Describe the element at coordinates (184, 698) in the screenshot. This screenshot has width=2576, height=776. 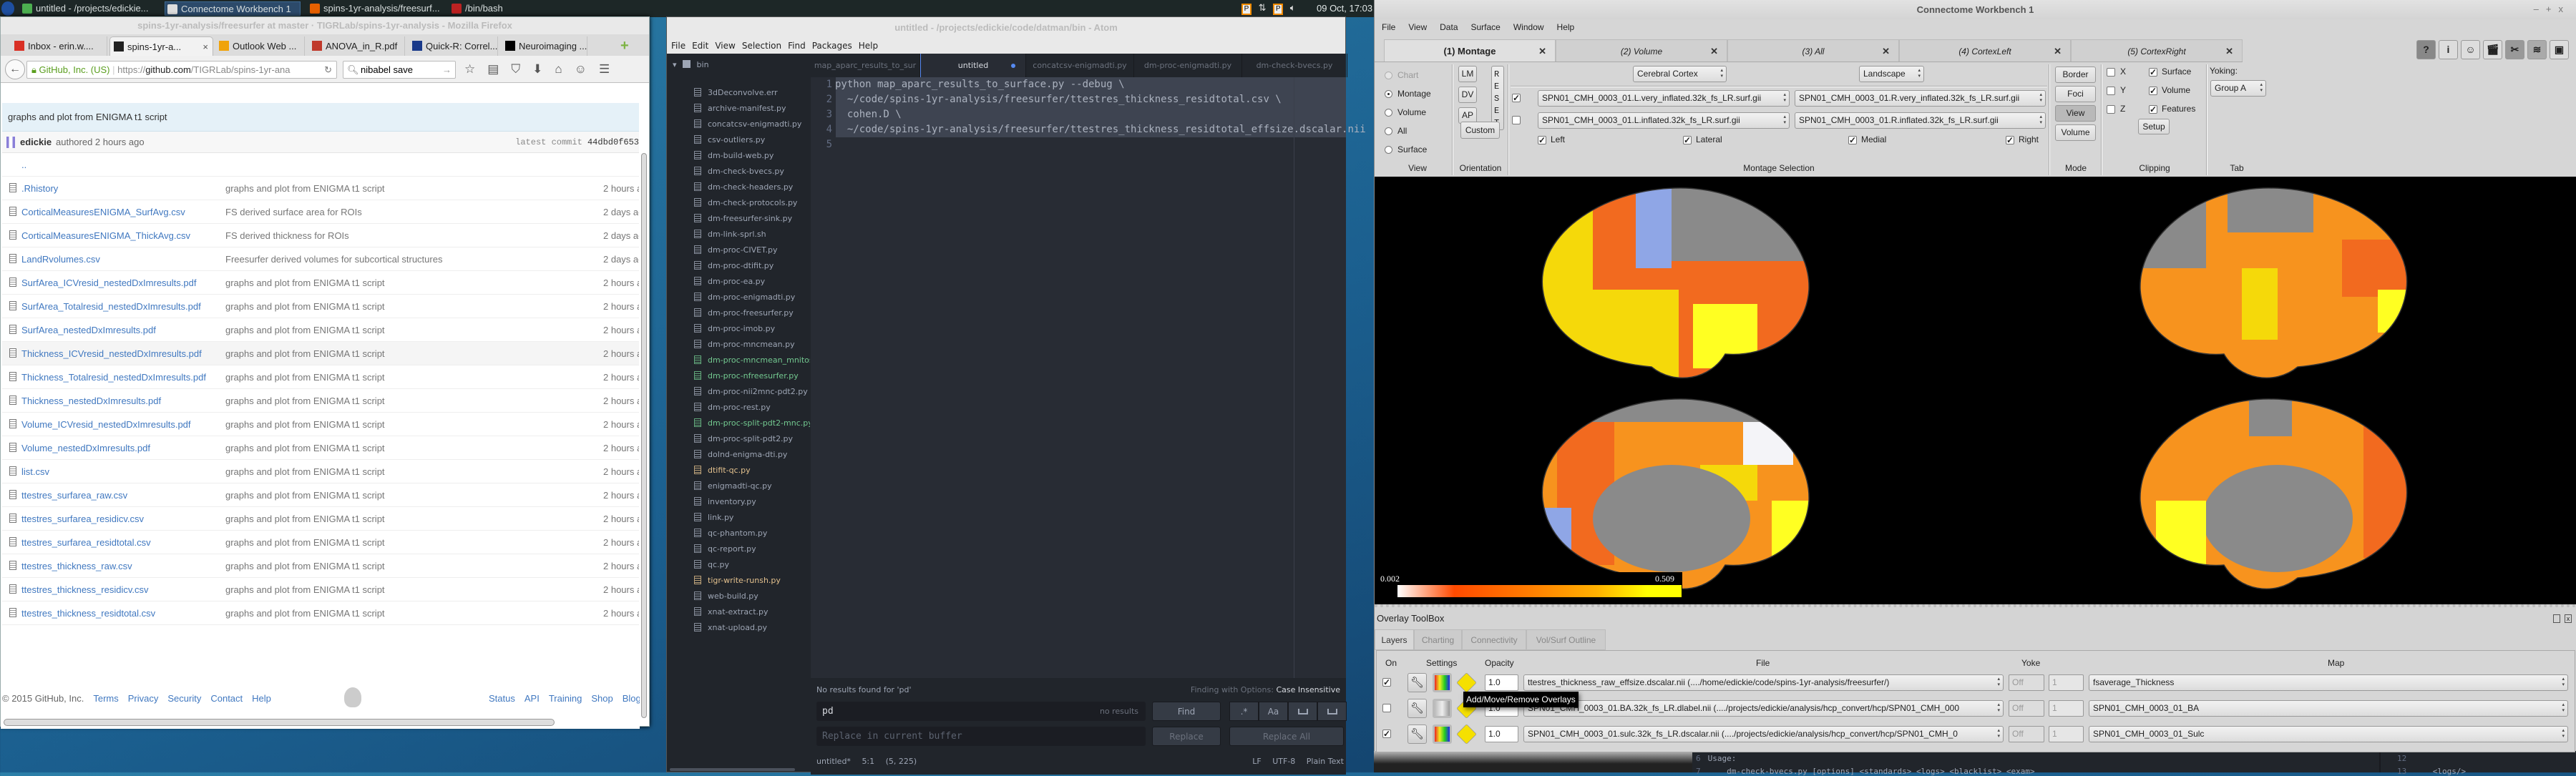
I see `footer-link-security: Security` at that location.